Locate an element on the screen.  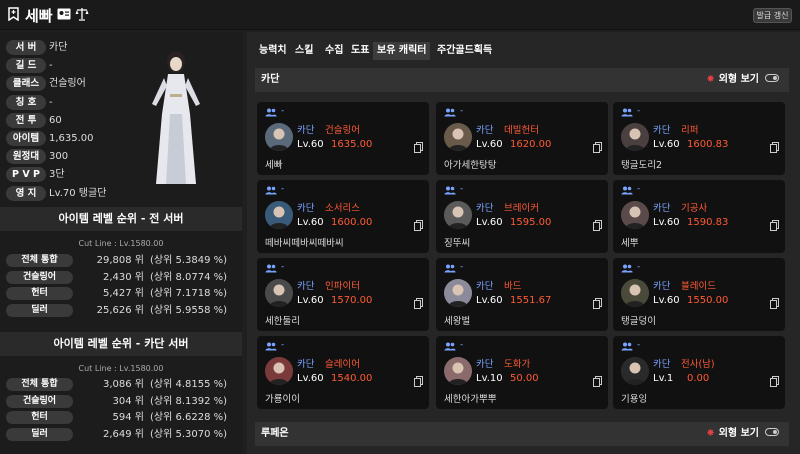
character-card: - 카단 소서리스 Lv.60 1600.00 떼바씨떼바씨떼바씨 is located at coordinates (343, 216).